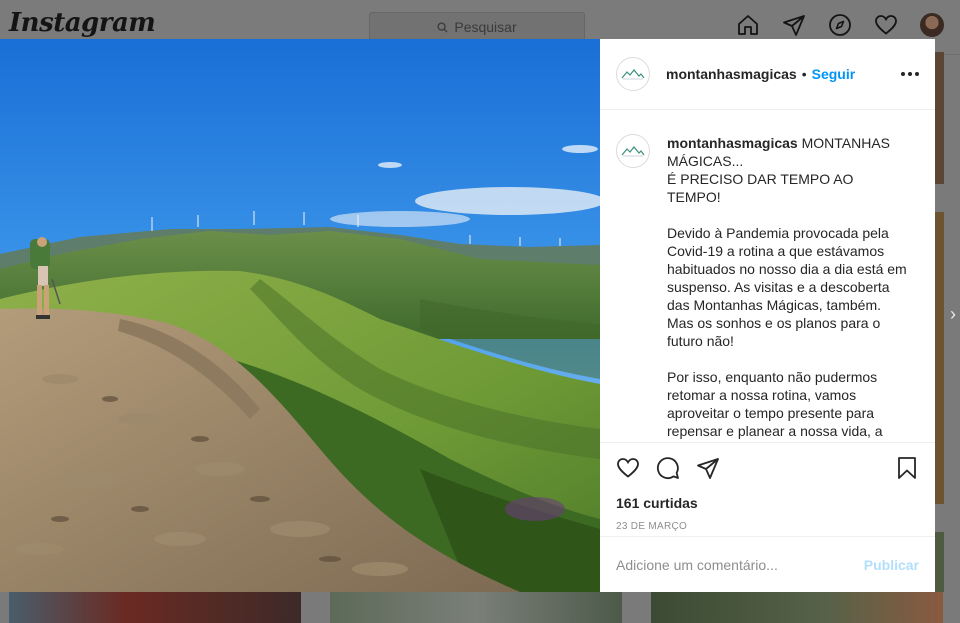 The width and height of the screenshot is (960, 623). I want to click on search-icon, so click(442, 27).